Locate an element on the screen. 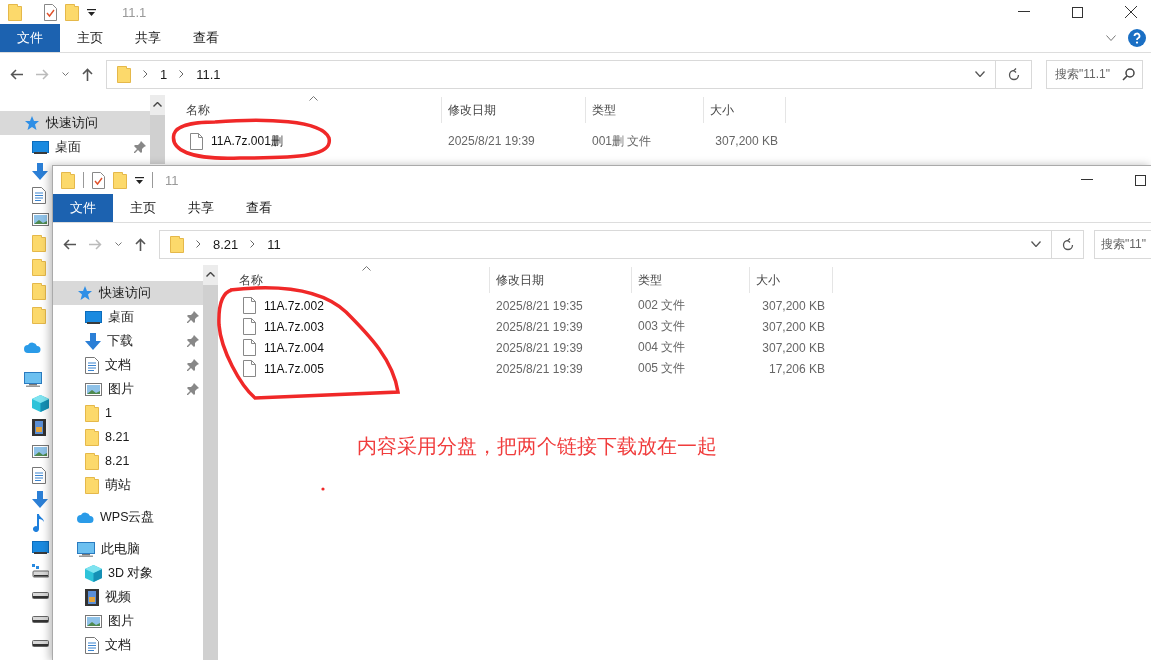 This screenshot has height=660, width=1151. monitor-icon is located at coordinates (93, 317).